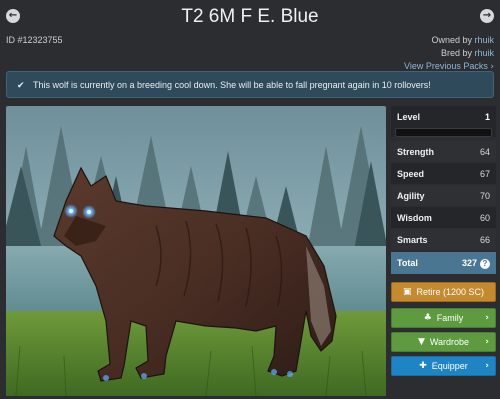  I want to click on wardrobe-label: Wardrobe, so click(449, 342).